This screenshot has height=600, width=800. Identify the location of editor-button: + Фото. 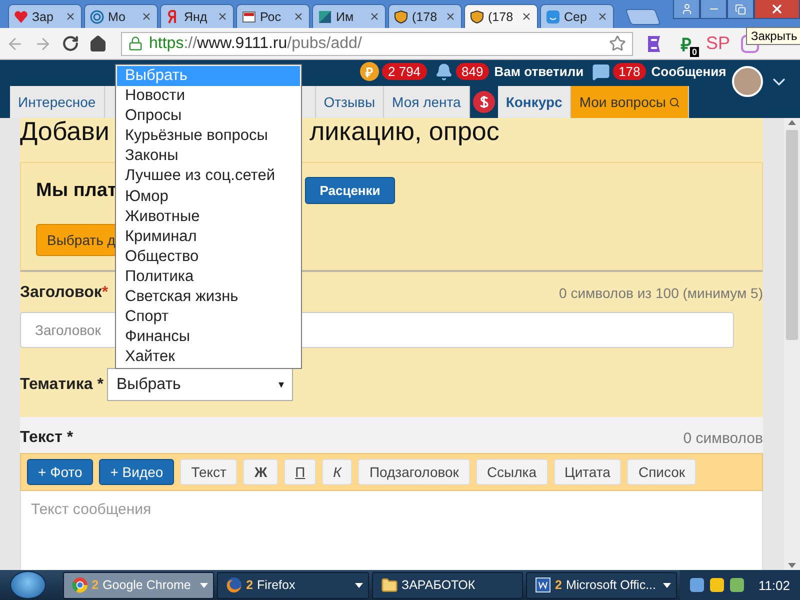
(60, 472).